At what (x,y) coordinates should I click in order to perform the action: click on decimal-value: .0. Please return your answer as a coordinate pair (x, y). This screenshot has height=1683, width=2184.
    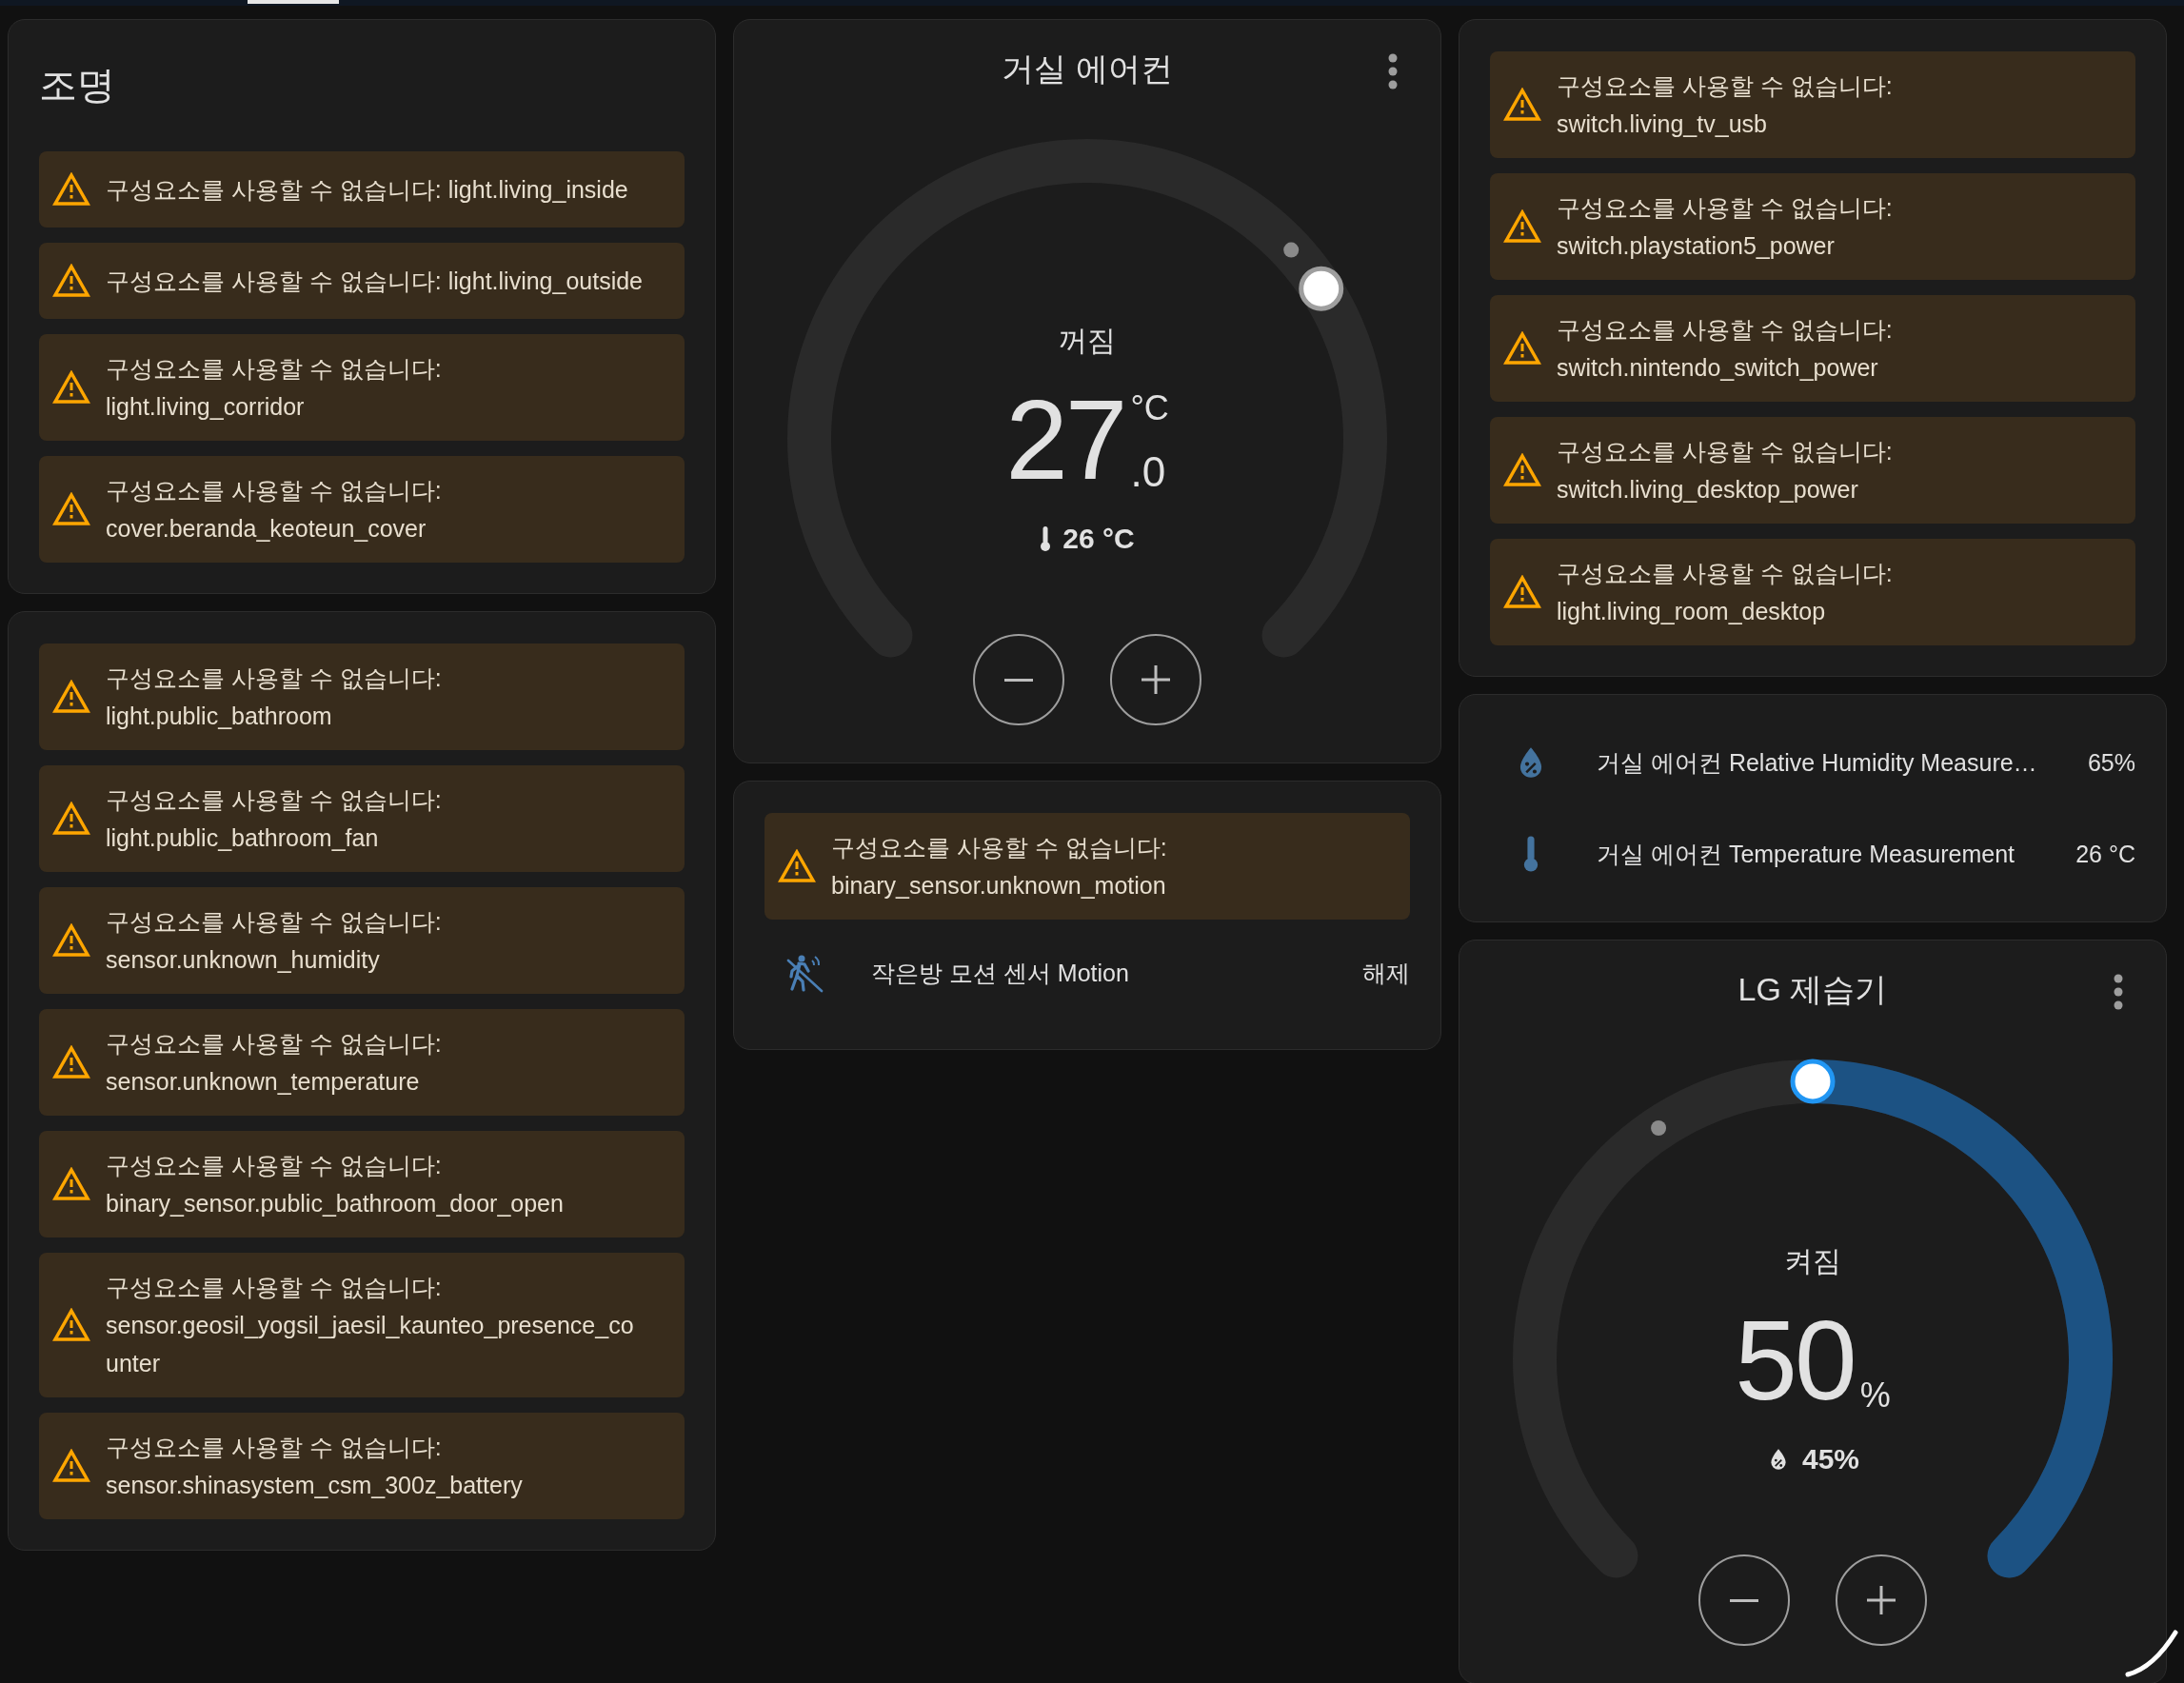
    Looking at the image, I should click on (1148, 472).